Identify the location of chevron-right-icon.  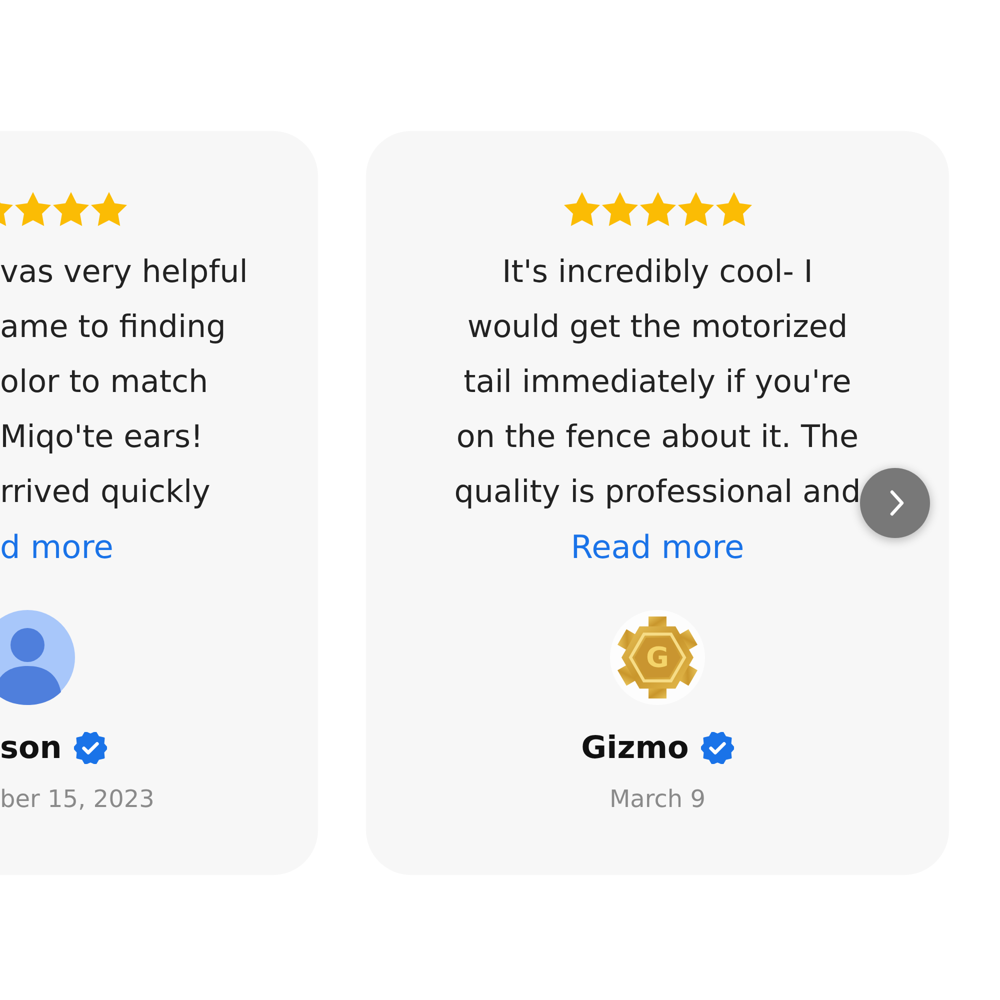
(897, 503).